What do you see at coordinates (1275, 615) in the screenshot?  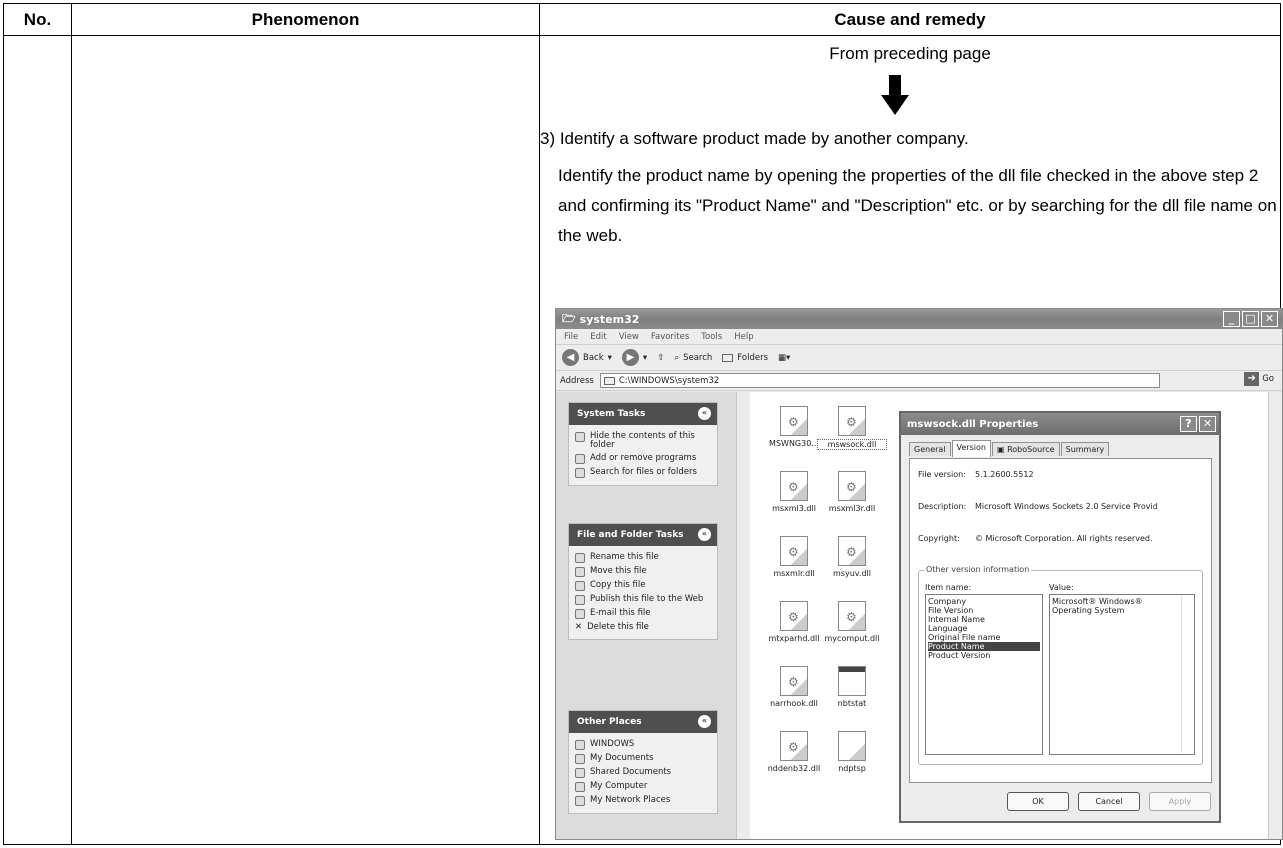 I see `file-list-scrollbar` at bounding box center [1275, 615].